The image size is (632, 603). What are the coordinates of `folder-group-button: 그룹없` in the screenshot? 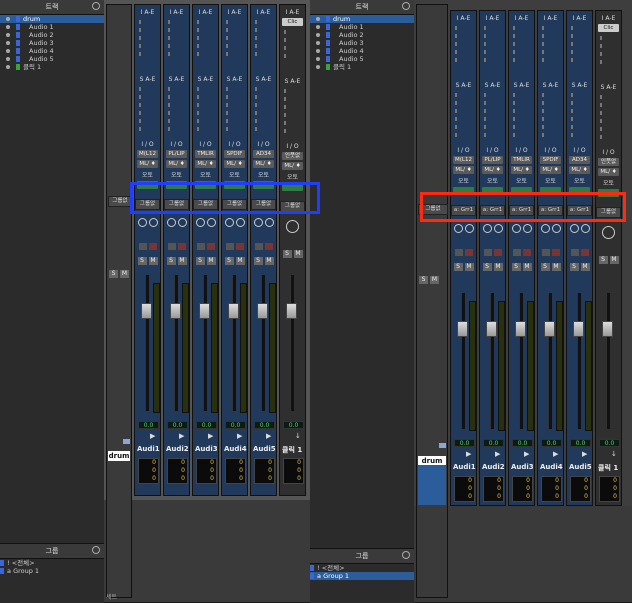 It's located at (120, 201).